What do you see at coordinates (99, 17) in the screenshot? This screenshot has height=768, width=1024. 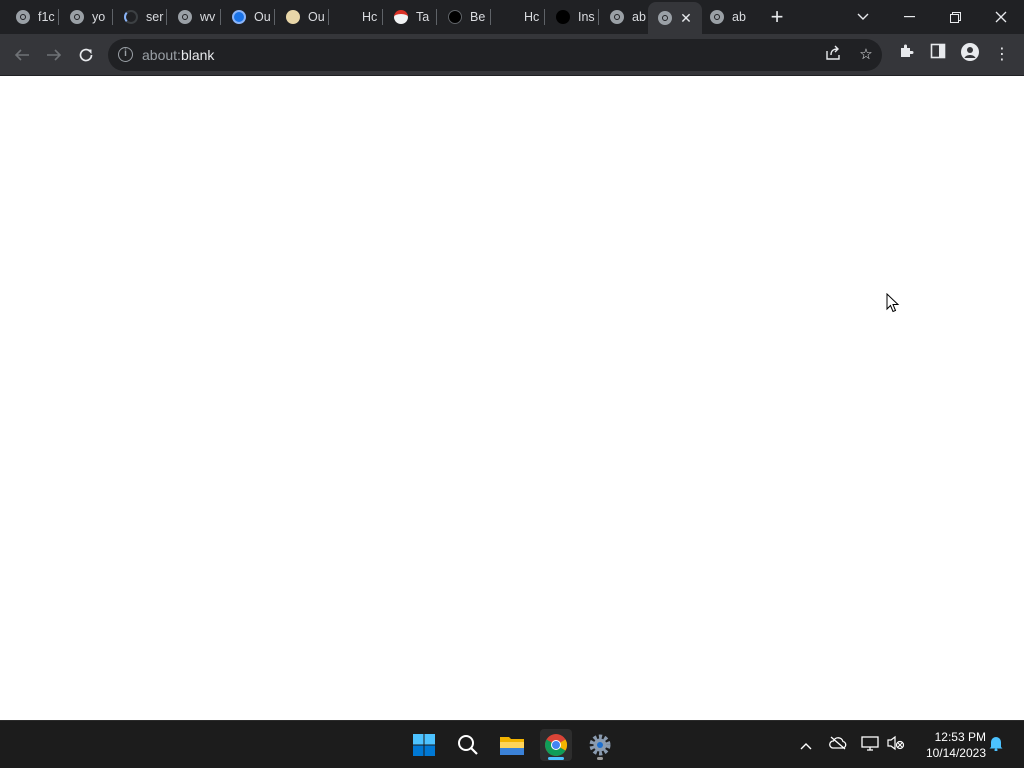 I see `tab-title: yo` at bounding box center [99, 17].